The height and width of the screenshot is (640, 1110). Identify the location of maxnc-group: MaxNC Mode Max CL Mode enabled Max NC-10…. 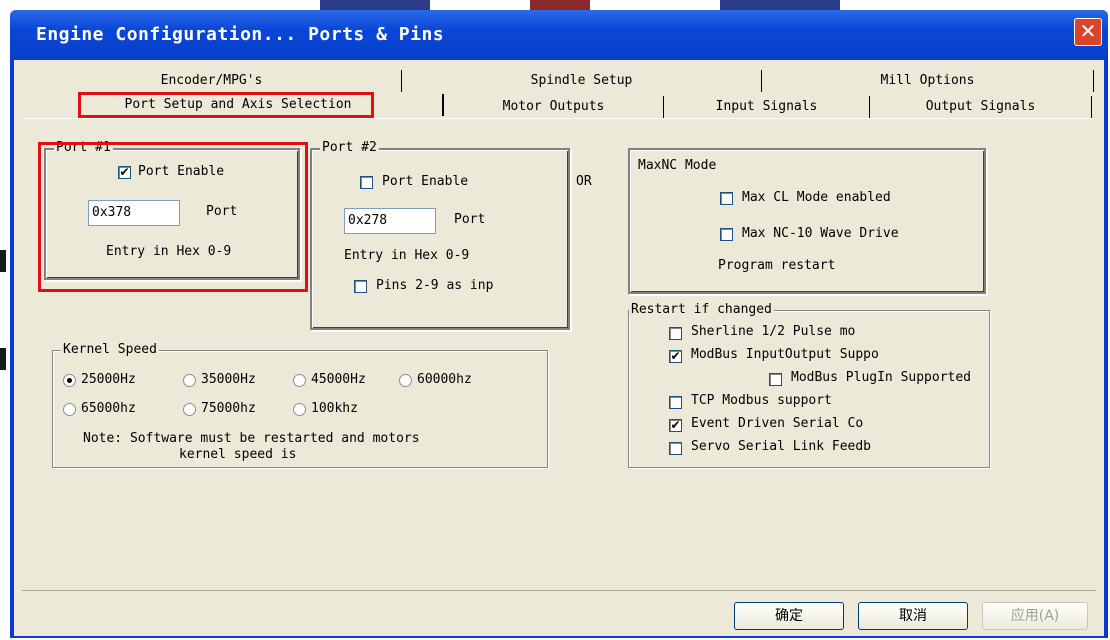
(807, 221).